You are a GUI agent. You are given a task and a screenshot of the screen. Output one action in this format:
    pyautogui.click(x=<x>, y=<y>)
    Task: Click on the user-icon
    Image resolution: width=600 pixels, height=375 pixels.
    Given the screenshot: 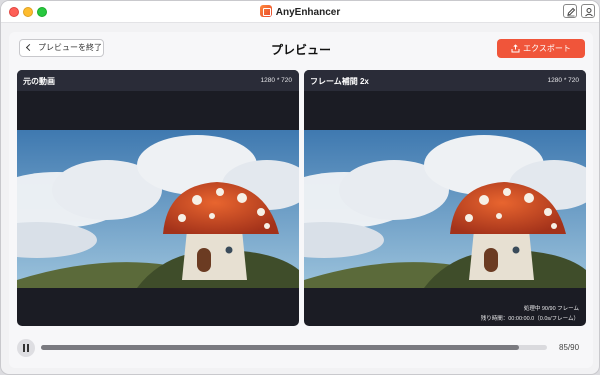 What is the action you would take?
    pyautogui.click(x=589, y=12)
    